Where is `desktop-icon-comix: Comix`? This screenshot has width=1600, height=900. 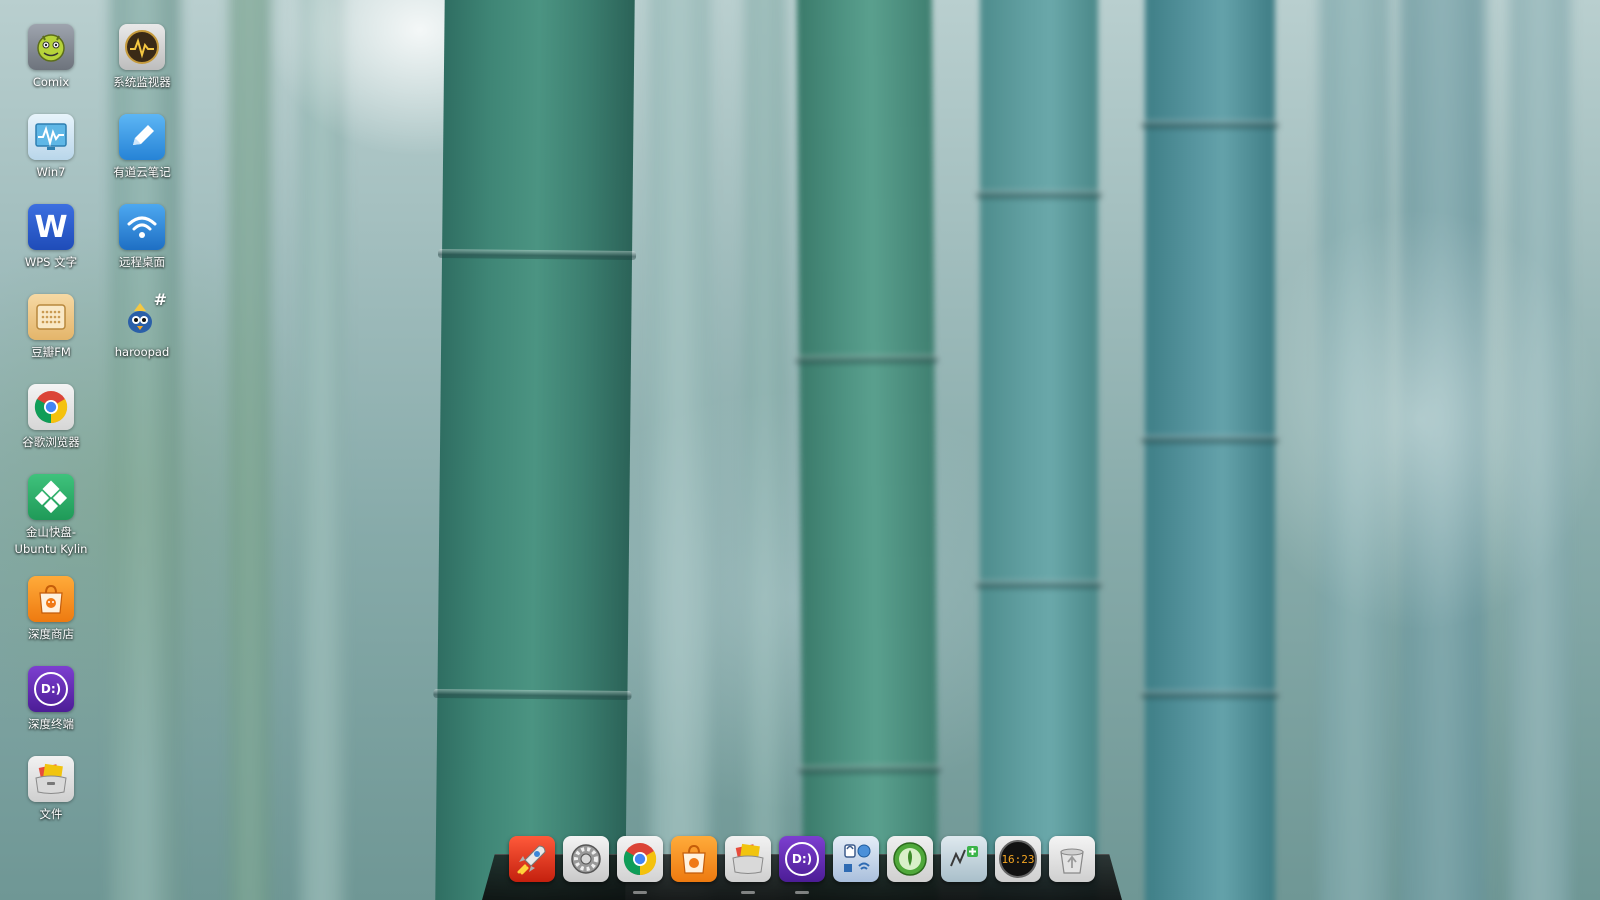 desktop-icon-comix: Comix is located at coordinates (51, 57).